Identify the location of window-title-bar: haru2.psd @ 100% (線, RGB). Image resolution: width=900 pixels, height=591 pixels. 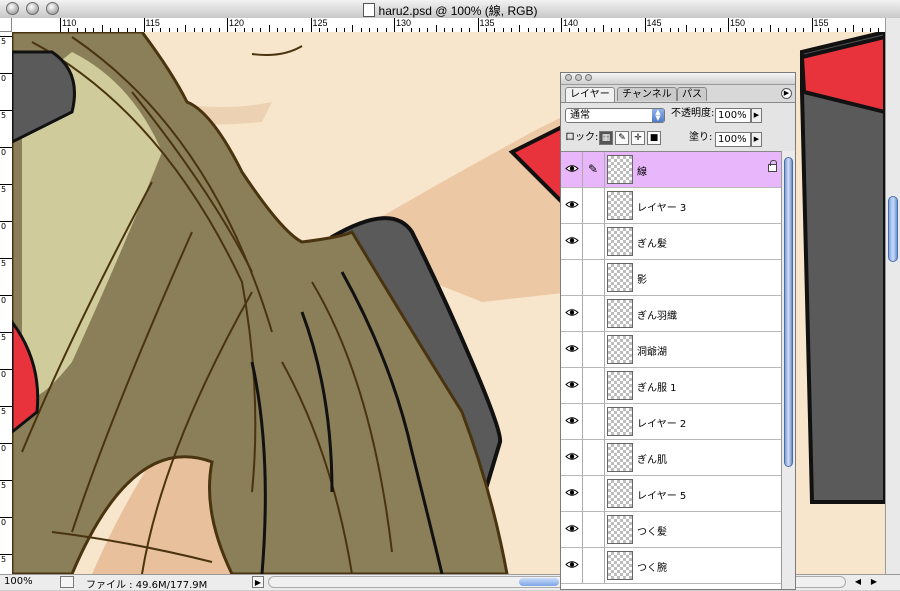
(450, 9).